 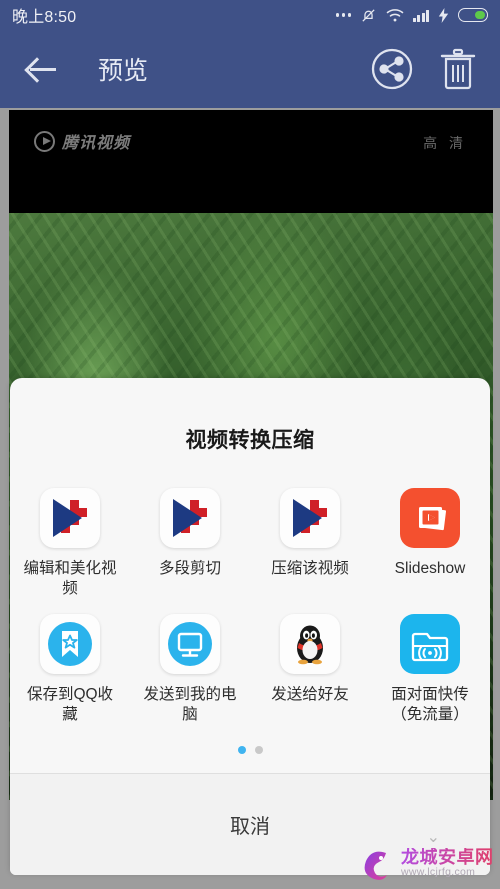 What do you see at coordinates (250, 69) in the screenshot?
I see `app-bar: 预览` at bounding box center [250, 69].